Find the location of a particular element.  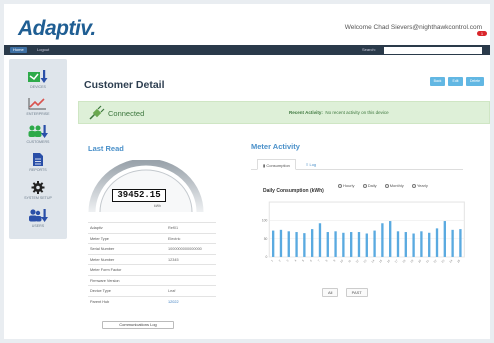

x-tick-label: 10 is located at coordinates (341, 260).